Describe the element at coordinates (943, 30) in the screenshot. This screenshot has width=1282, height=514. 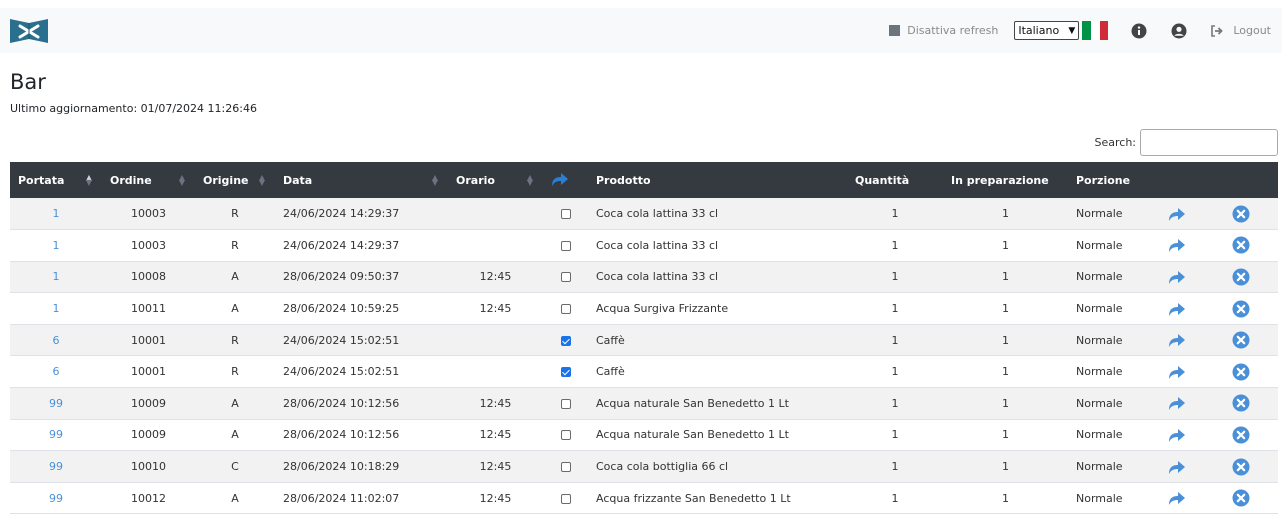
I see `disable-refresh-button: Disattiva refresh` at that location.